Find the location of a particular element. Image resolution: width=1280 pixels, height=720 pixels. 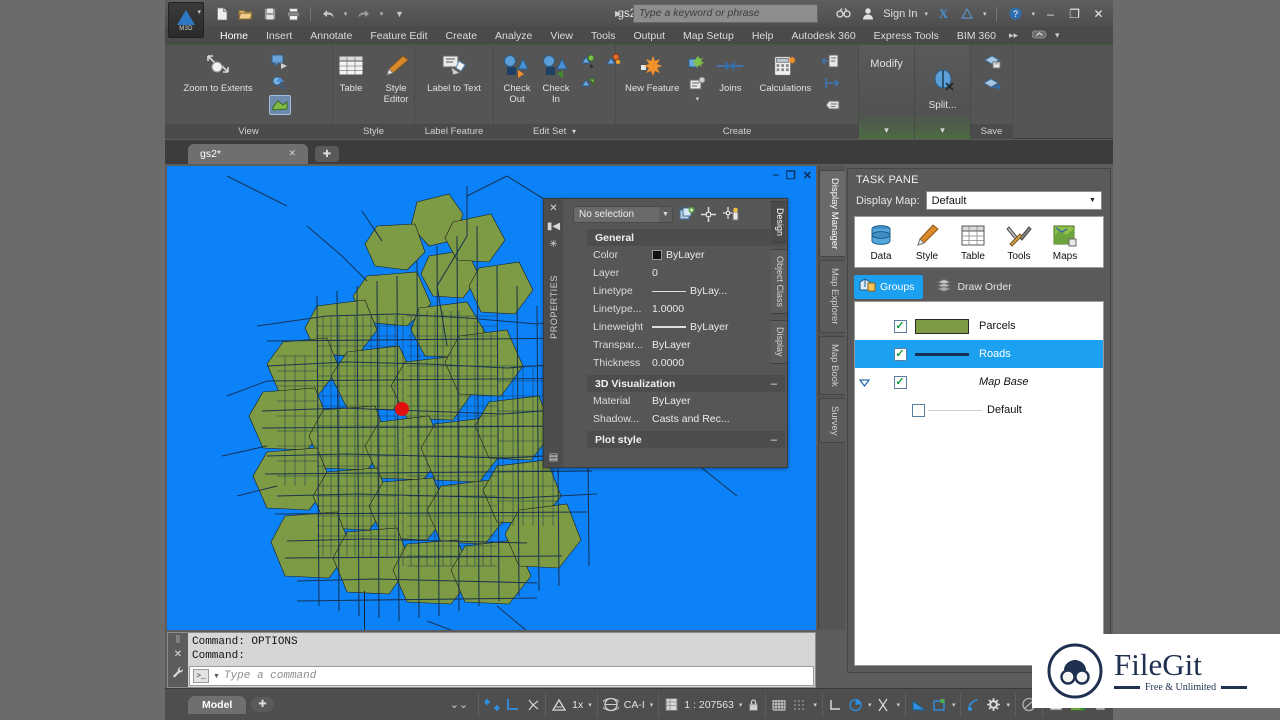

autodesk-icon is located at coordinates (967, 13).